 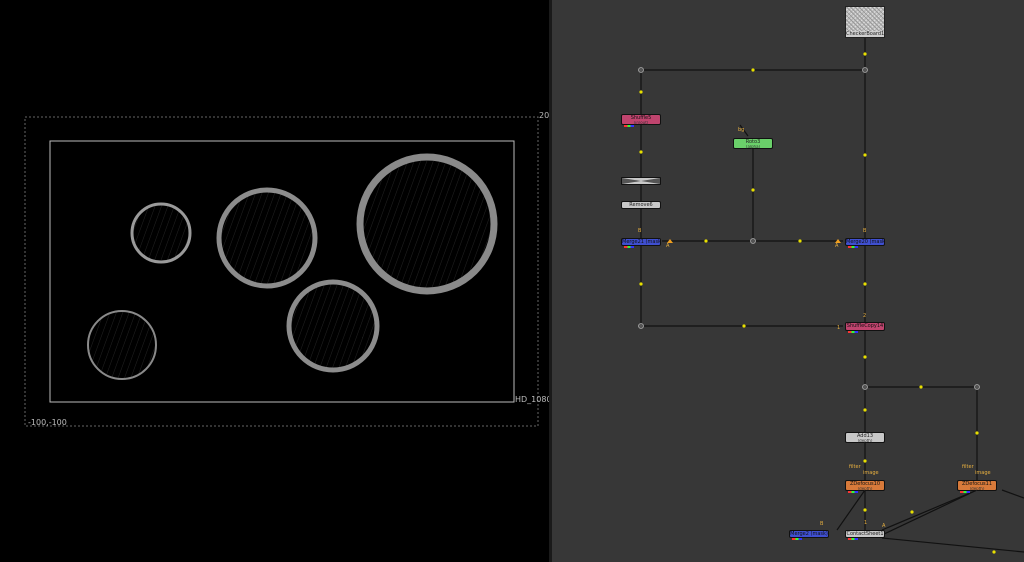 What do you see at coordinates (865, 486) in the screenshot?
I see `node-zdefocus-left: ZDefocus10 (depth)` at bounding box center [865, 486].